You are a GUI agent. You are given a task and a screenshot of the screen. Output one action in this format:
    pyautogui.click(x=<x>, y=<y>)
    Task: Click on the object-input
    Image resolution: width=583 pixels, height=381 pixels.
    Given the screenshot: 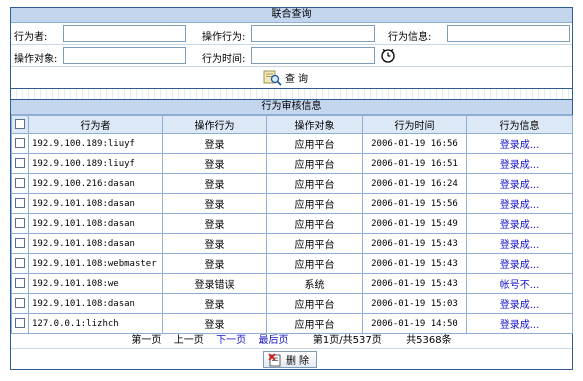 What is the action you would take?
    pyautogui.click(x=124, y=55)
    